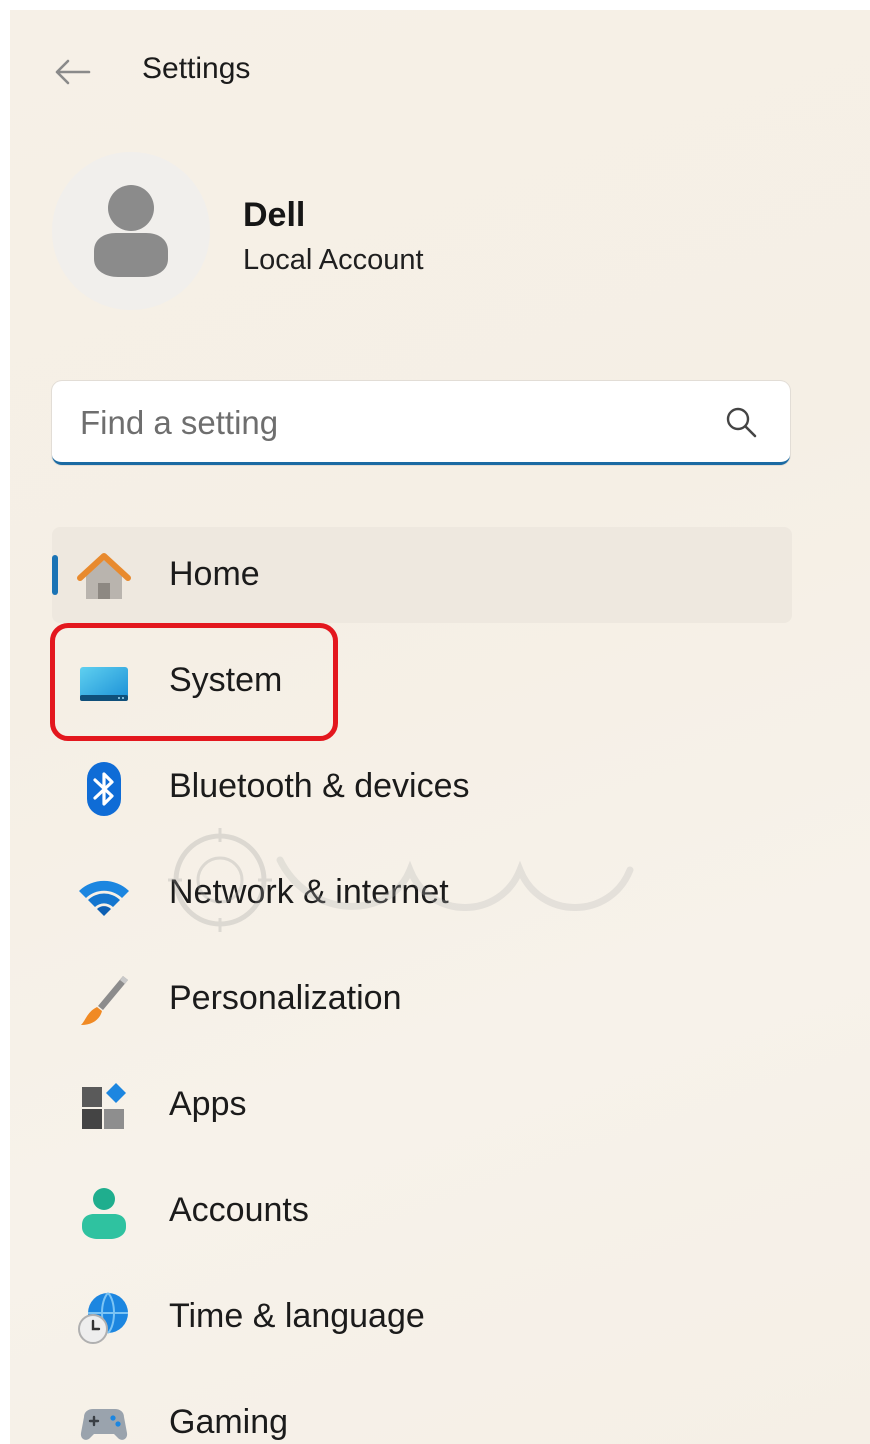  I want to click on selection-indicator, so click(55, 575).